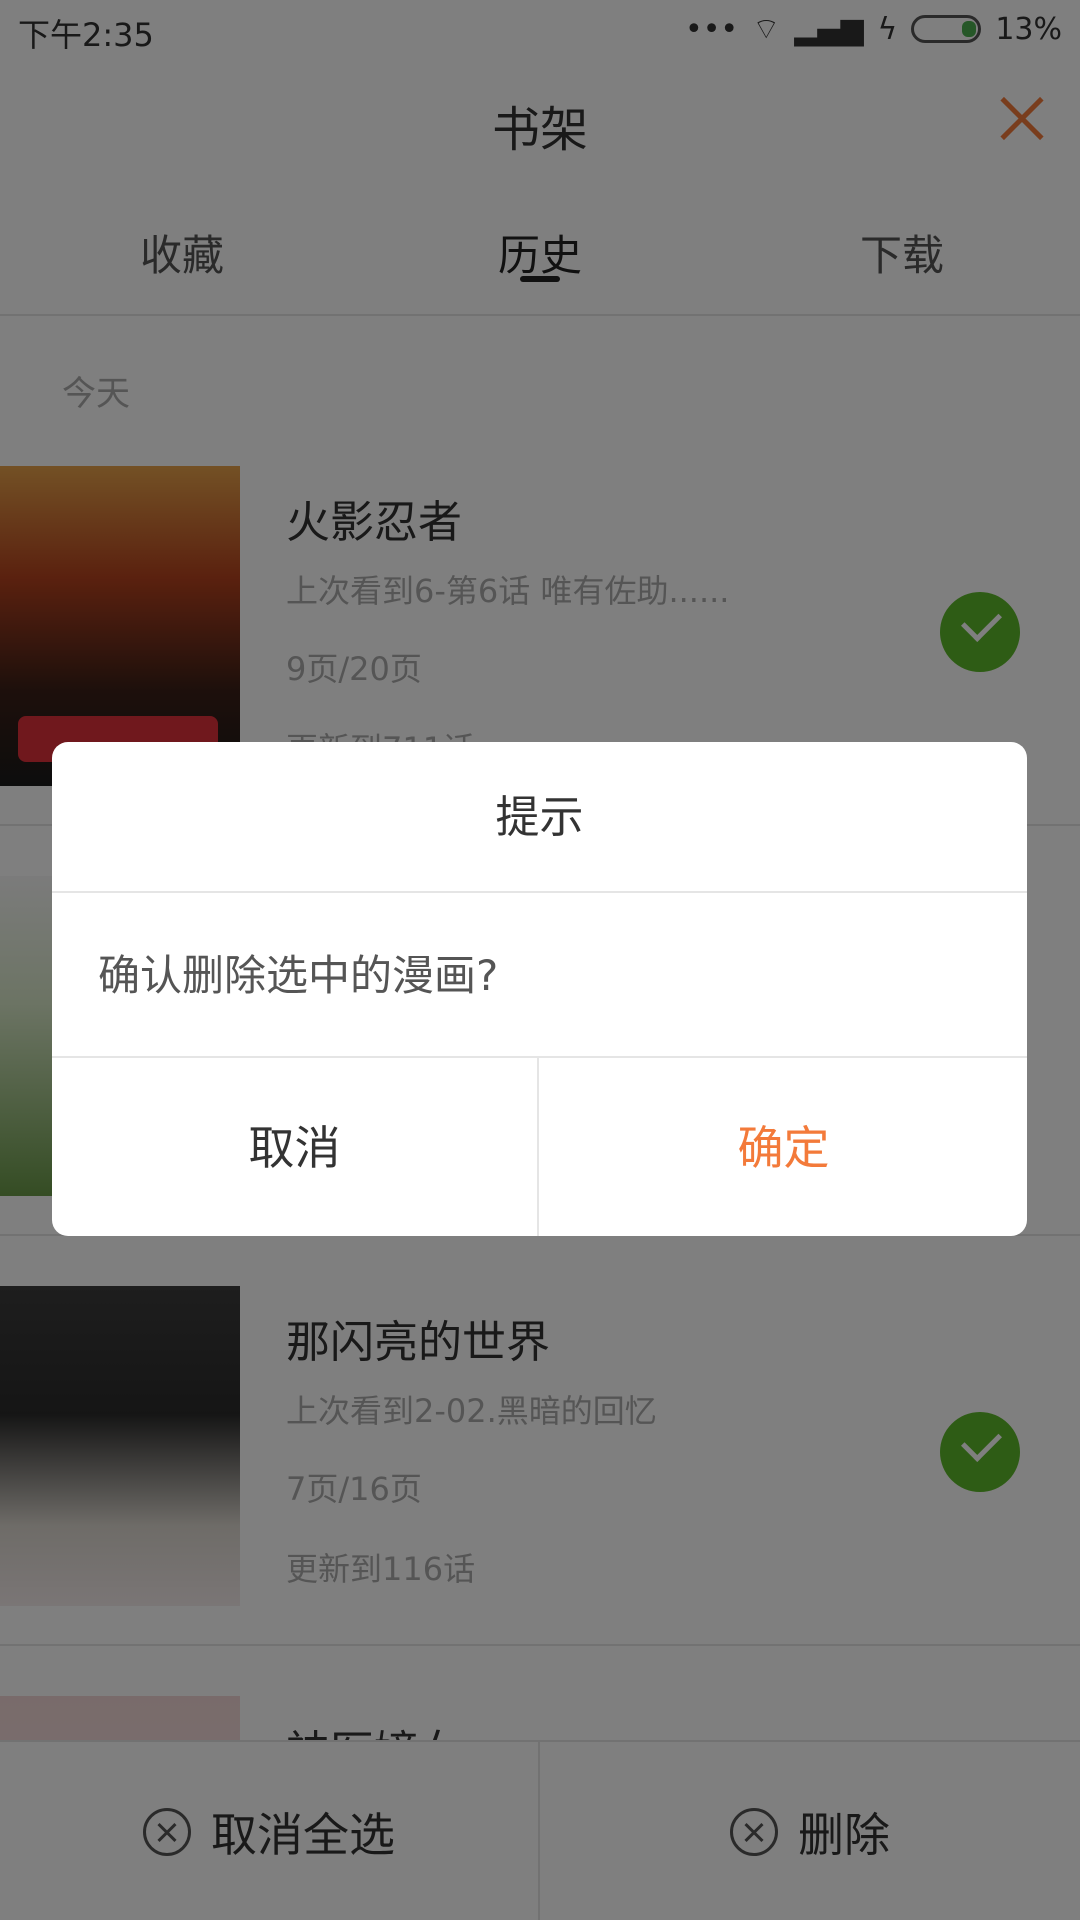  Describe the element at coordinates (298, 975) in the screenshot. I see `dialog-message: 确认删除选中的漫画?` at that location.